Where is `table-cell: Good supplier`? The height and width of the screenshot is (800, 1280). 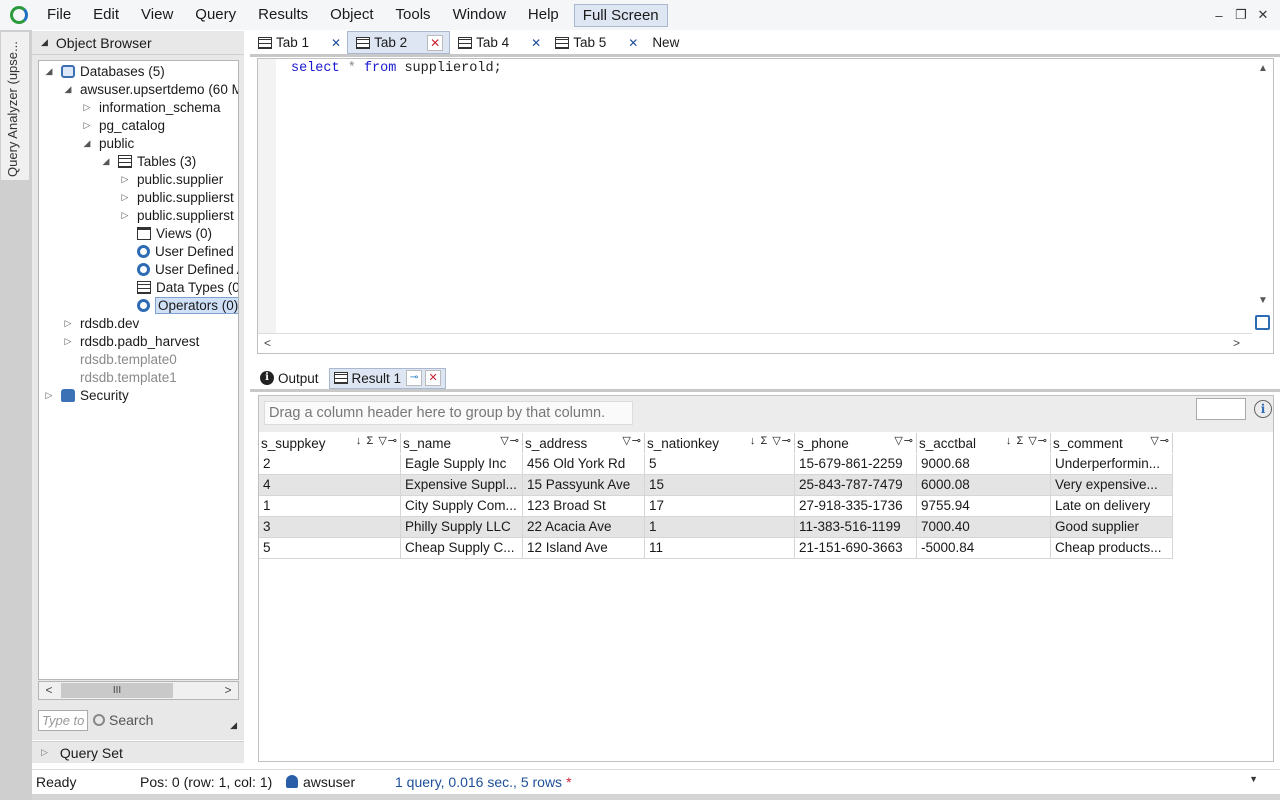 table-cell: Good supplier is located at coordinates (1112, 527).